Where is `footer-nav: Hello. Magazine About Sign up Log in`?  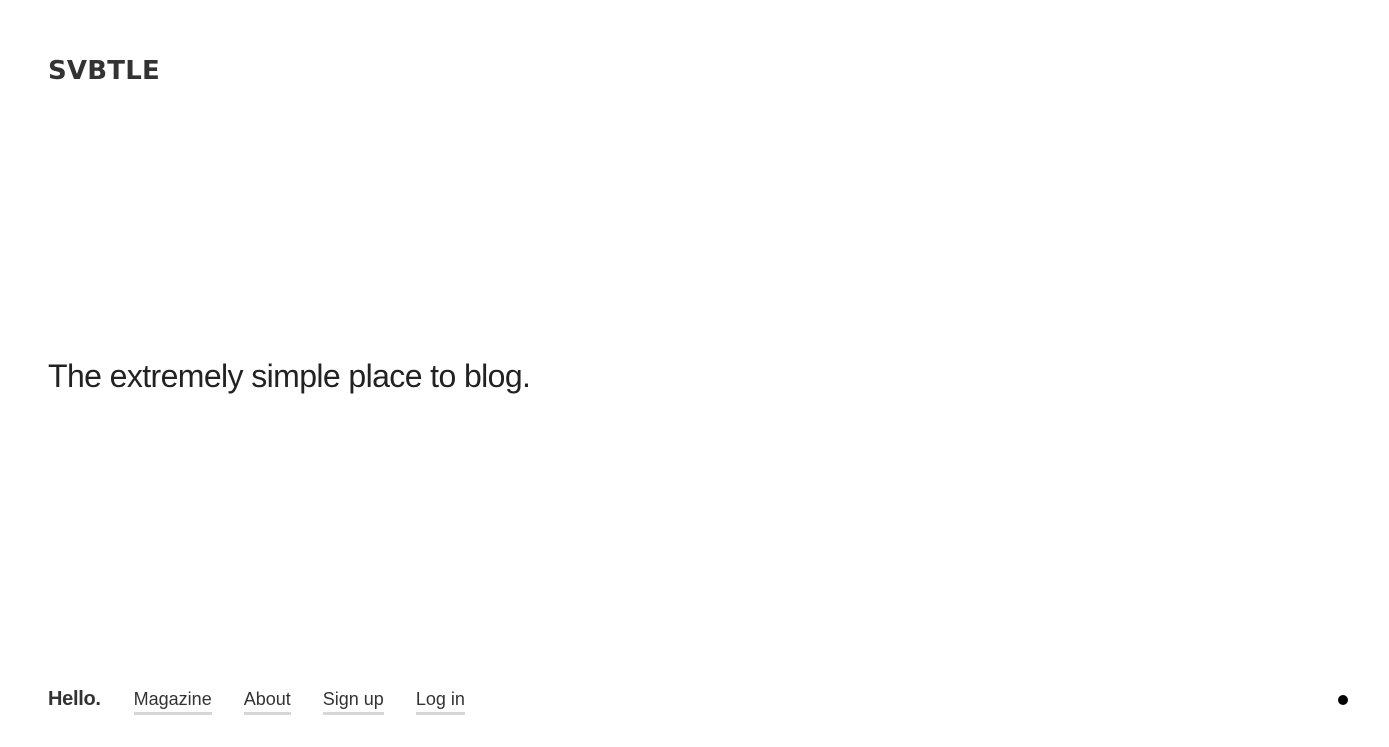
footer-nav: Hello. Magazine About Sign up Log in is located at coordinates (272, 701).